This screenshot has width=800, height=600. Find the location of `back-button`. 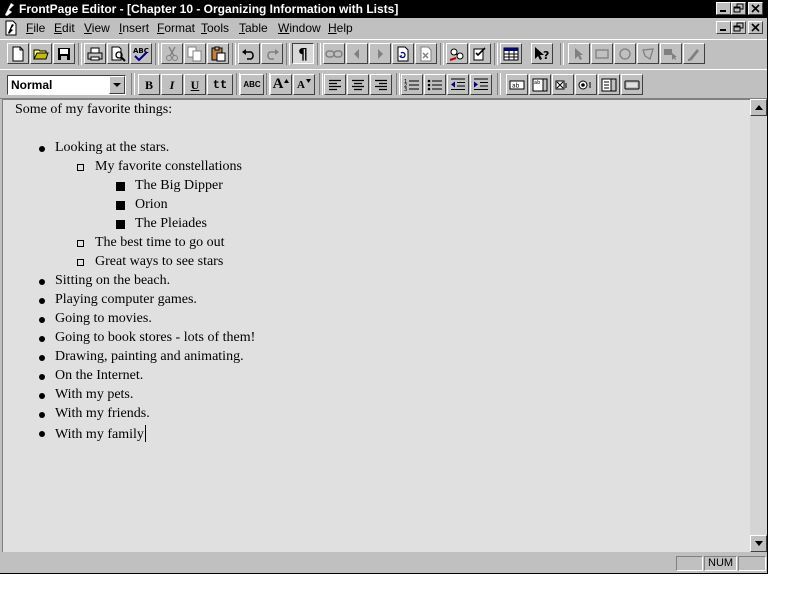

back-button is located at coordinates (357, 53).